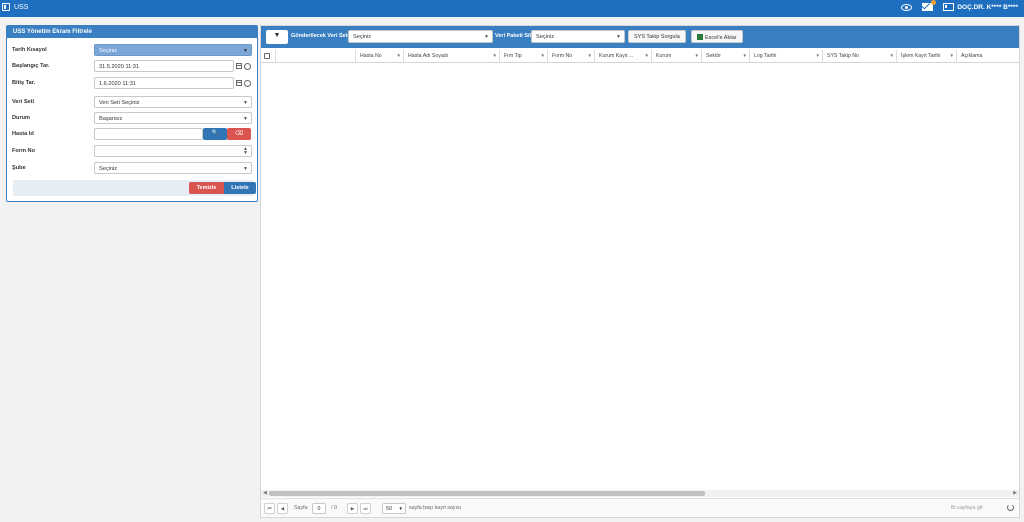  I want to click on gonderilecek-select: Seçiniz ▼, so click(420, 36).